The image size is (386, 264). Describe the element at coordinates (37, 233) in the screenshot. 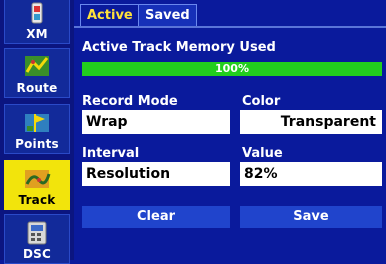

I see `dsc-icon` at that location.